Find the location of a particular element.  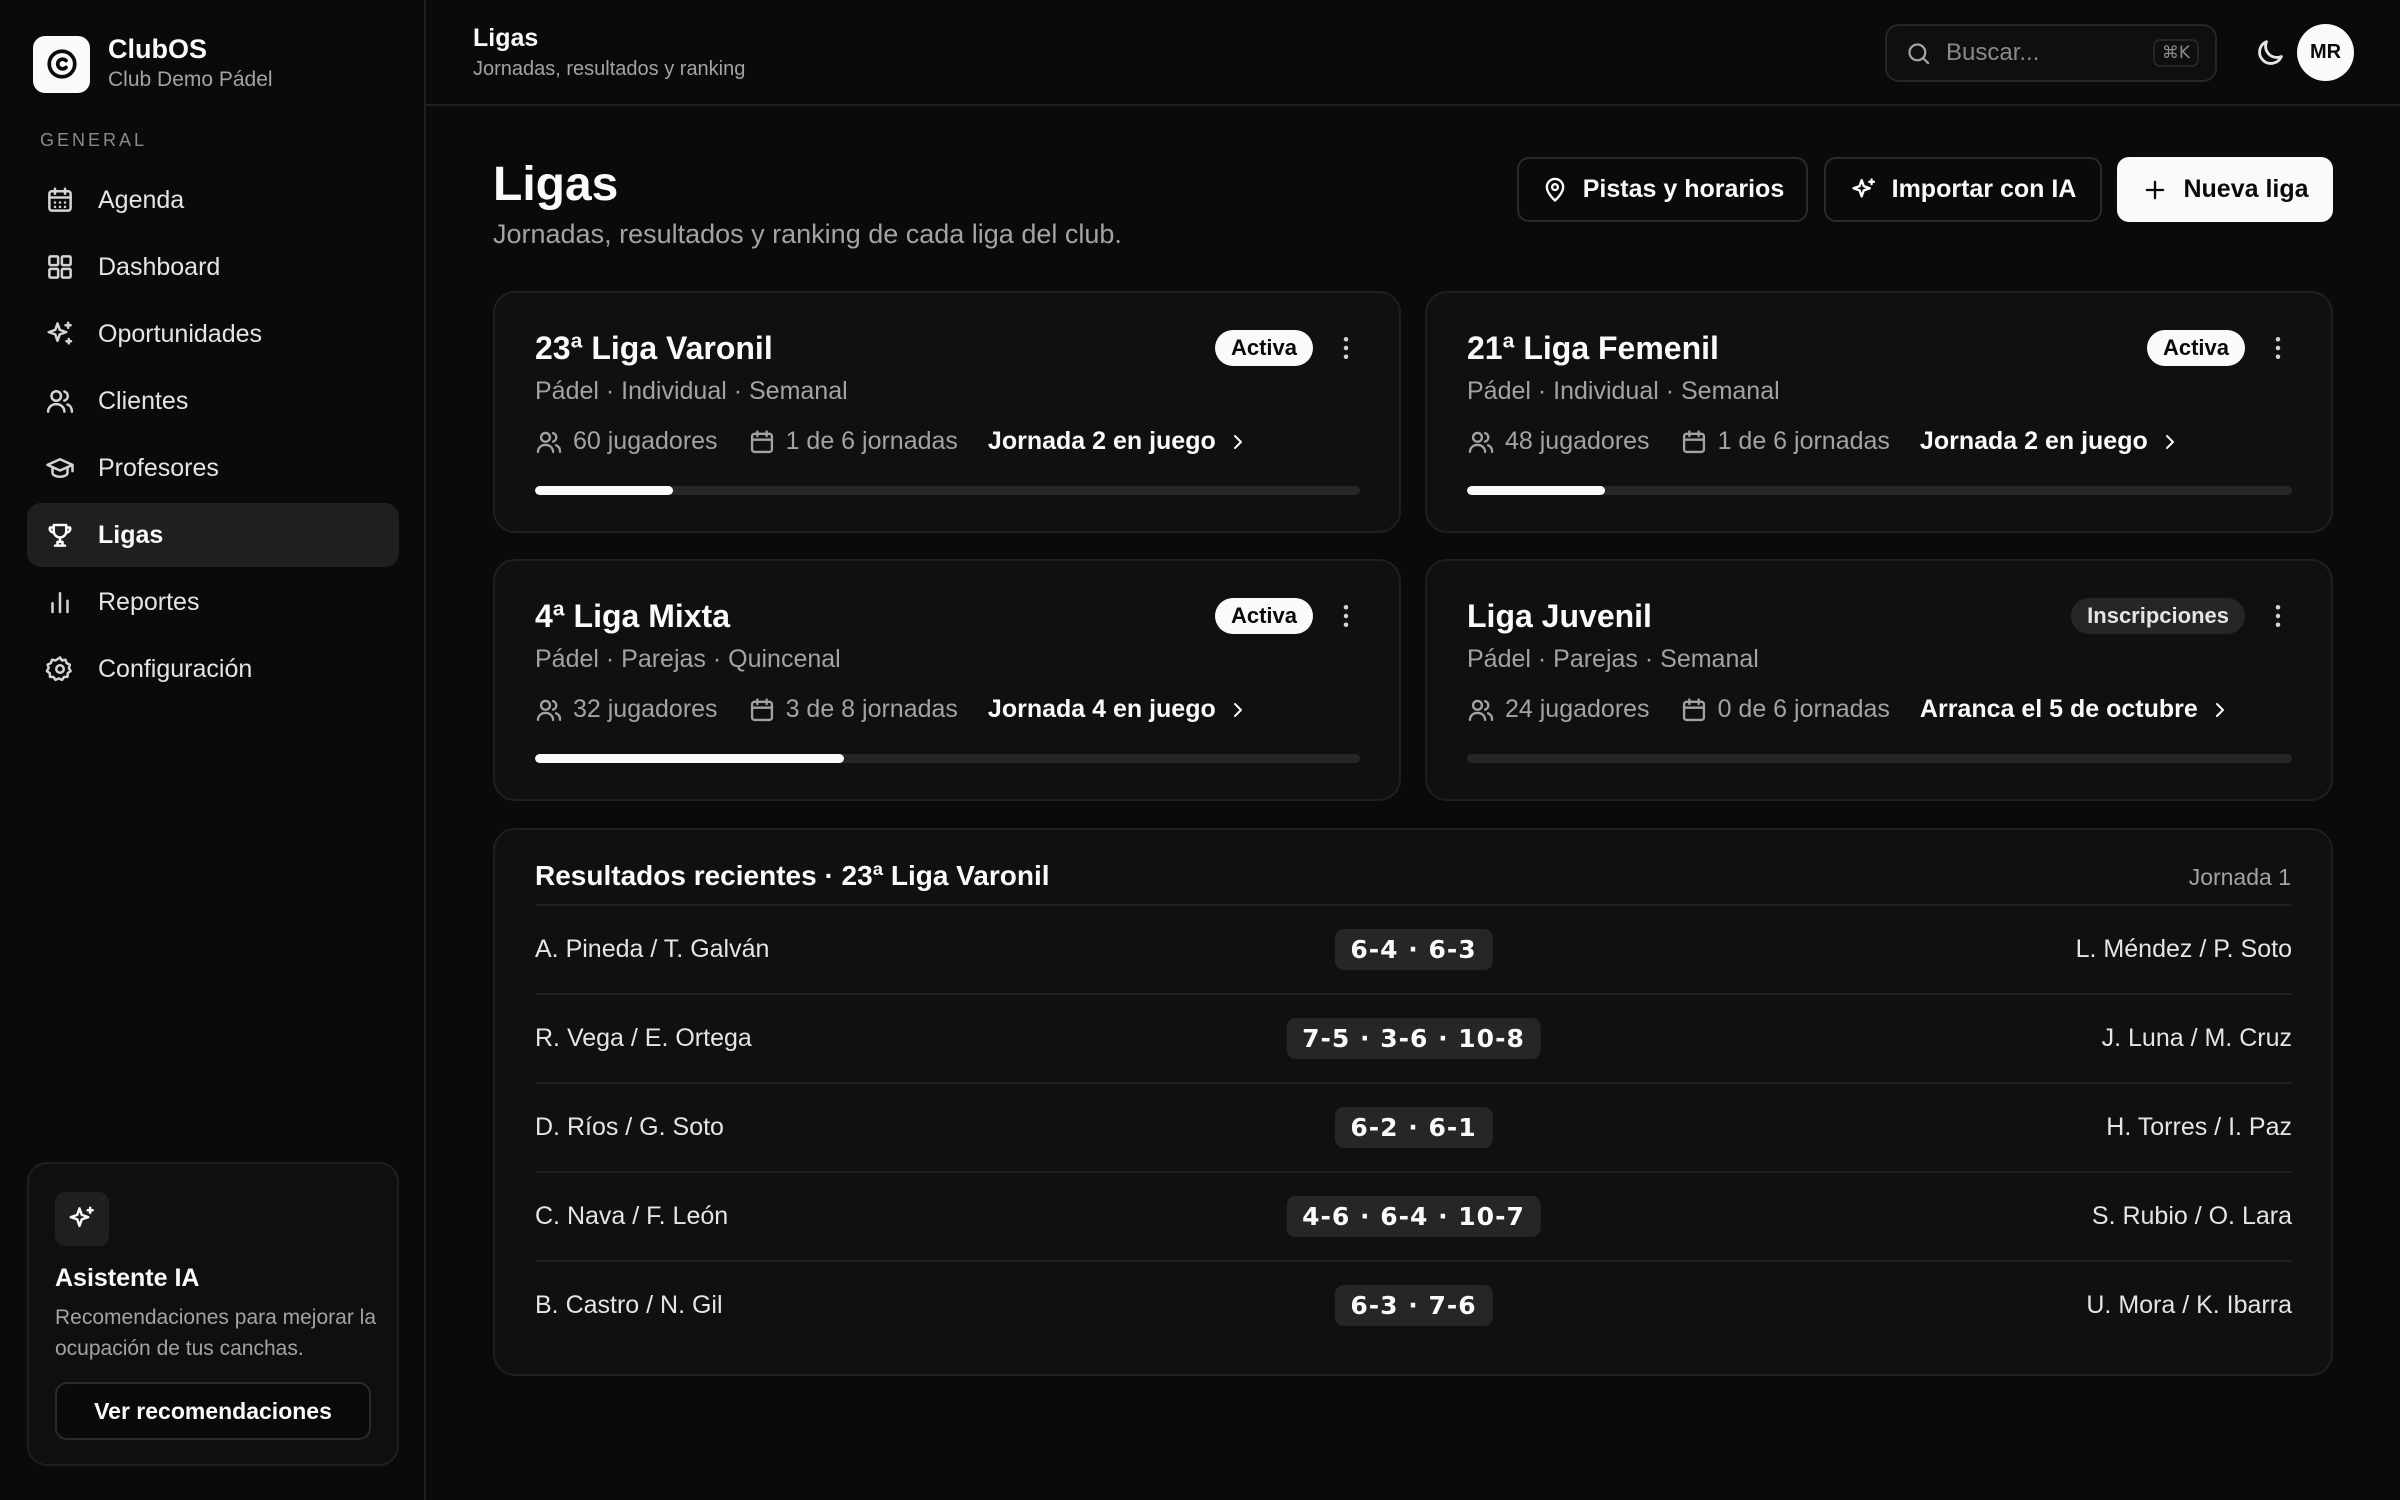

home-team: A. Pineda / T. Galván is located at coordinates (652, 949).